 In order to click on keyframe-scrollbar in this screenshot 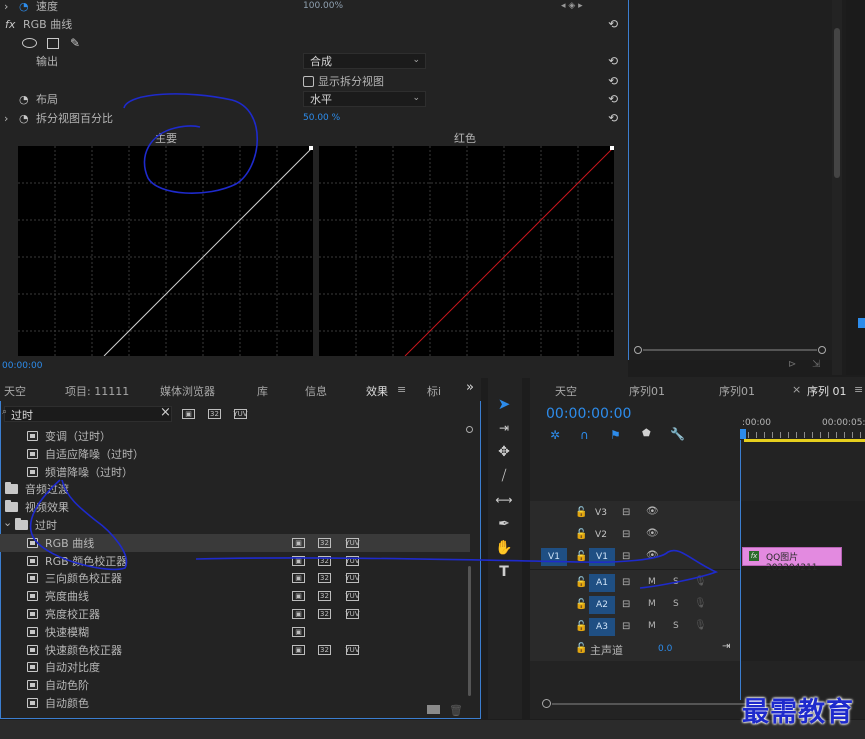, I will do `click(730, 350)`.